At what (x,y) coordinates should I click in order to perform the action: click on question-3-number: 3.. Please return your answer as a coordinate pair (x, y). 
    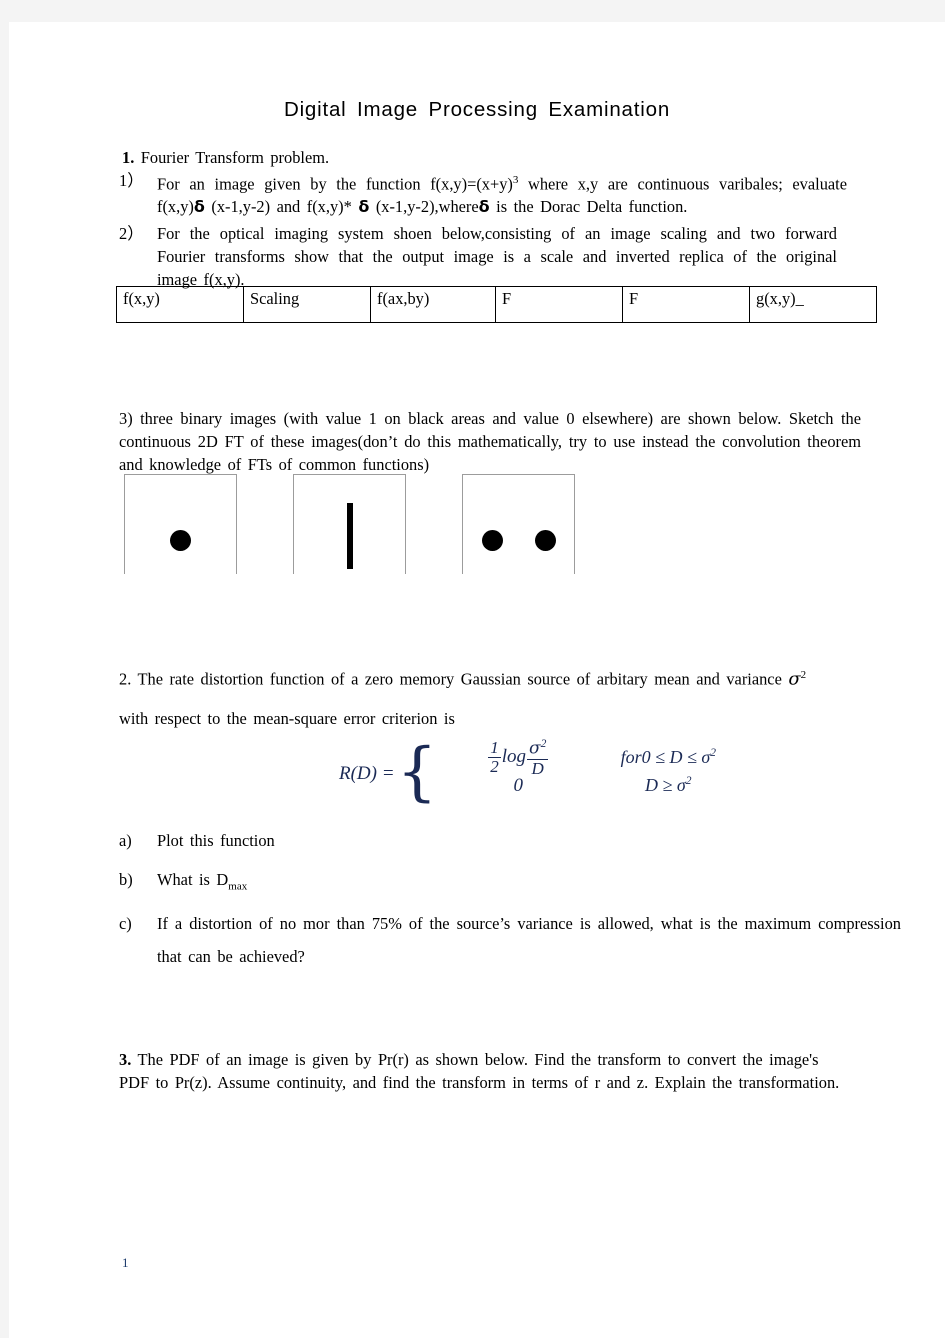
    Looking at the image, I should click on (125, 1059).